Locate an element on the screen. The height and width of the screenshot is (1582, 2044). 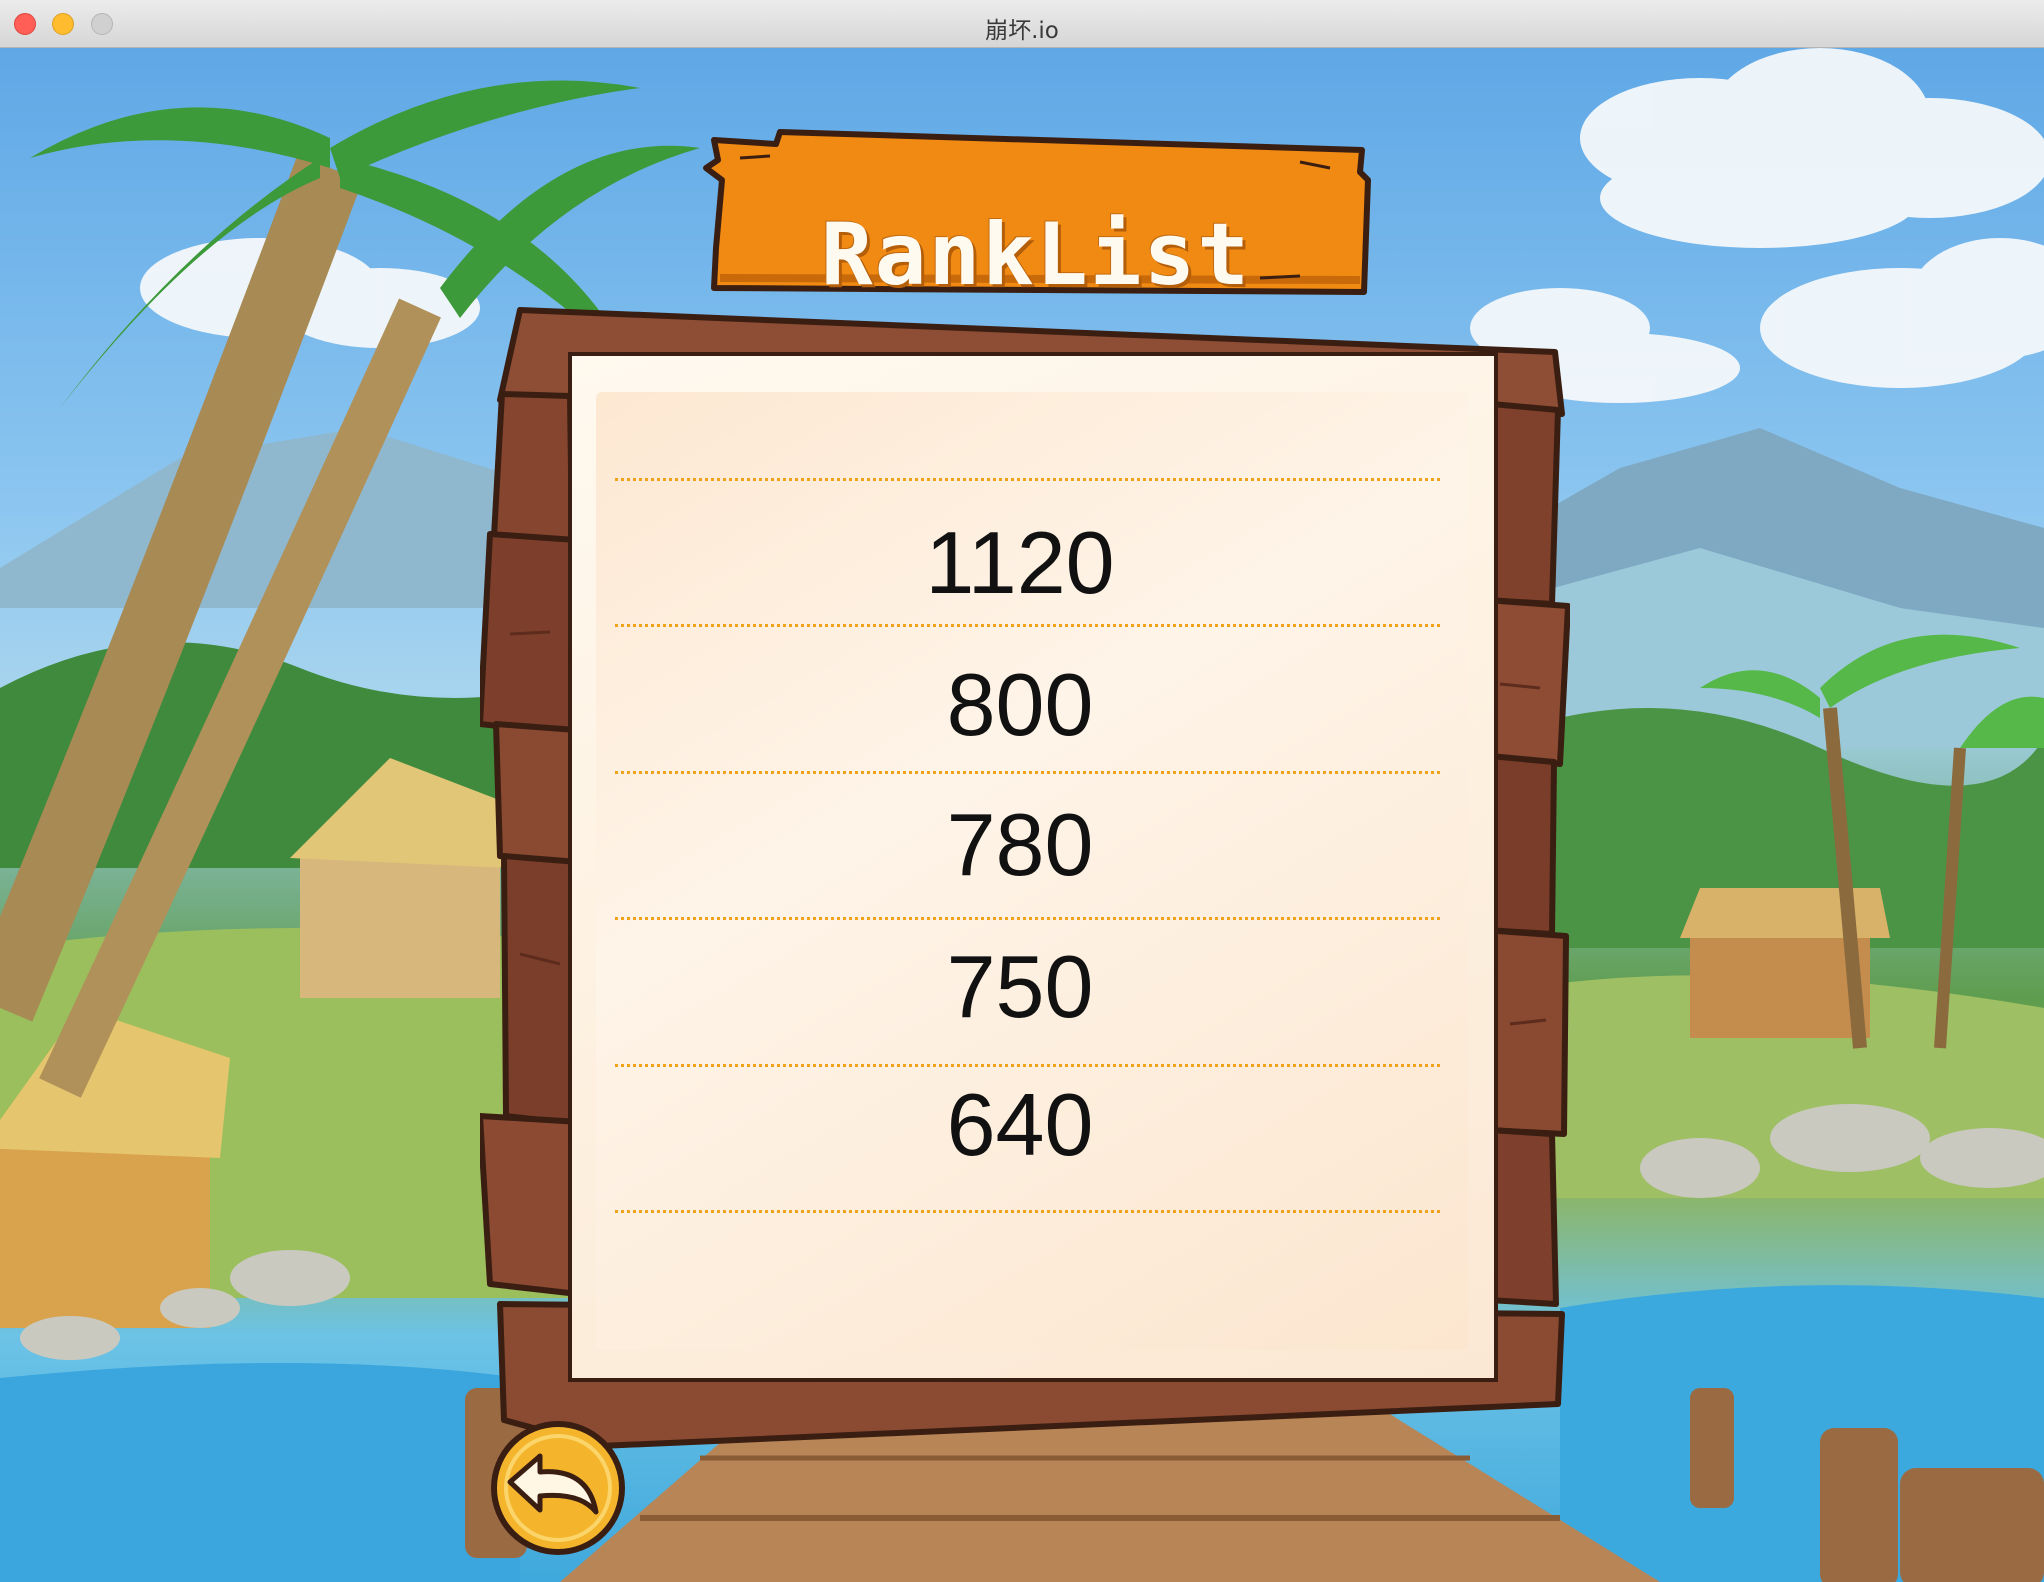
rank-score: 640 is located at coordinates (1020, 1124).